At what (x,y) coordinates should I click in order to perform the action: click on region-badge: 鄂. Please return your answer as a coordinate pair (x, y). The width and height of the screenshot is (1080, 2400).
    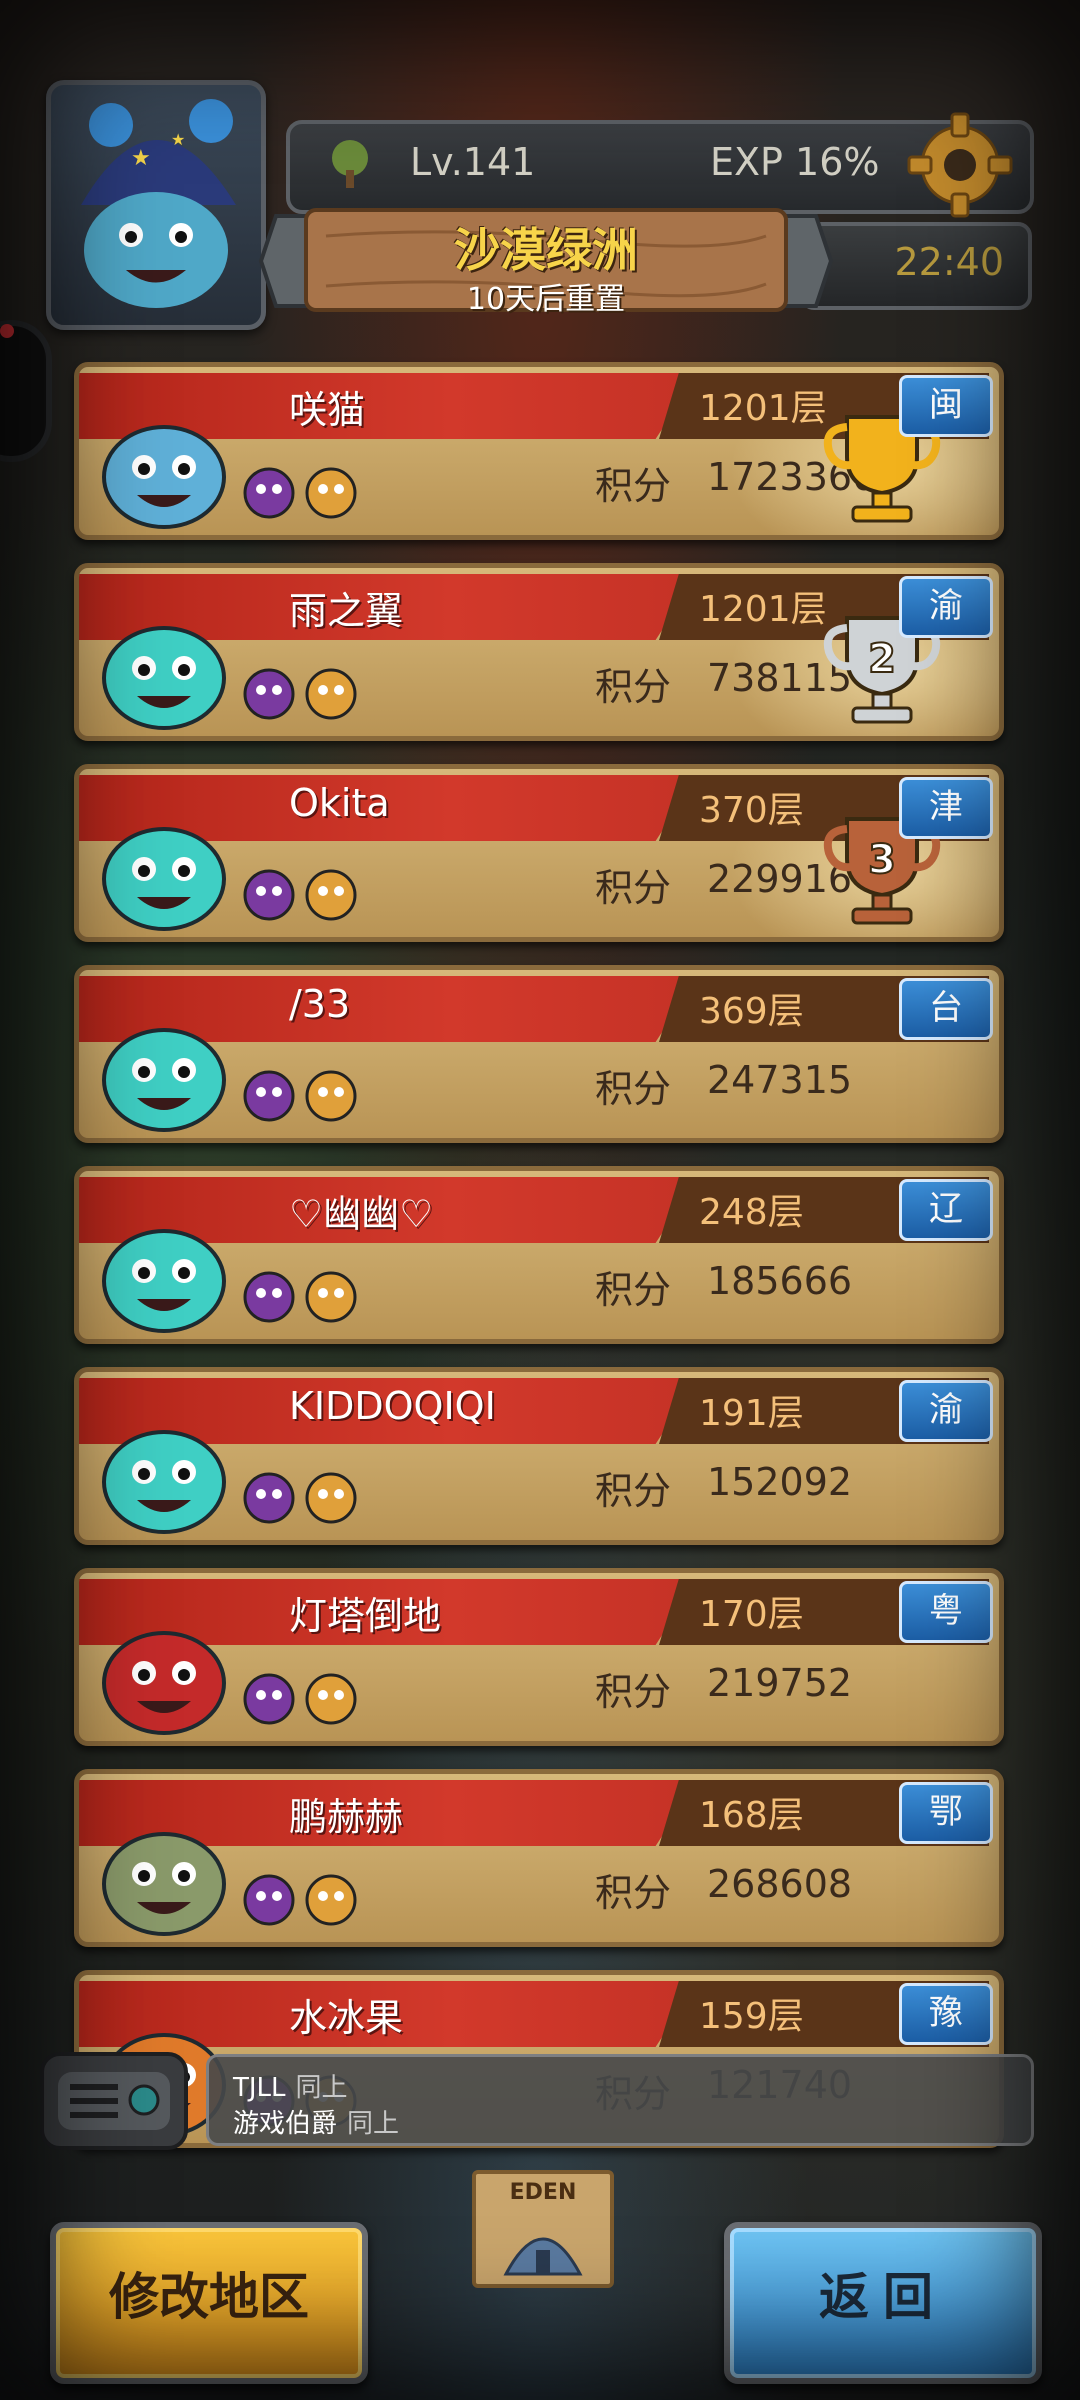
    Looking at the image, I should click on (946, 1813).